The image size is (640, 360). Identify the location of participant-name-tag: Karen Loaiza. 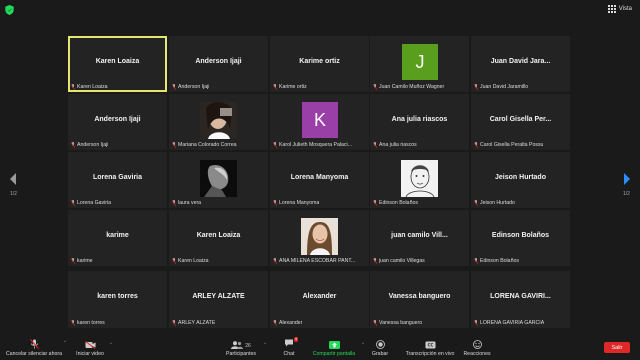
(190, 261).